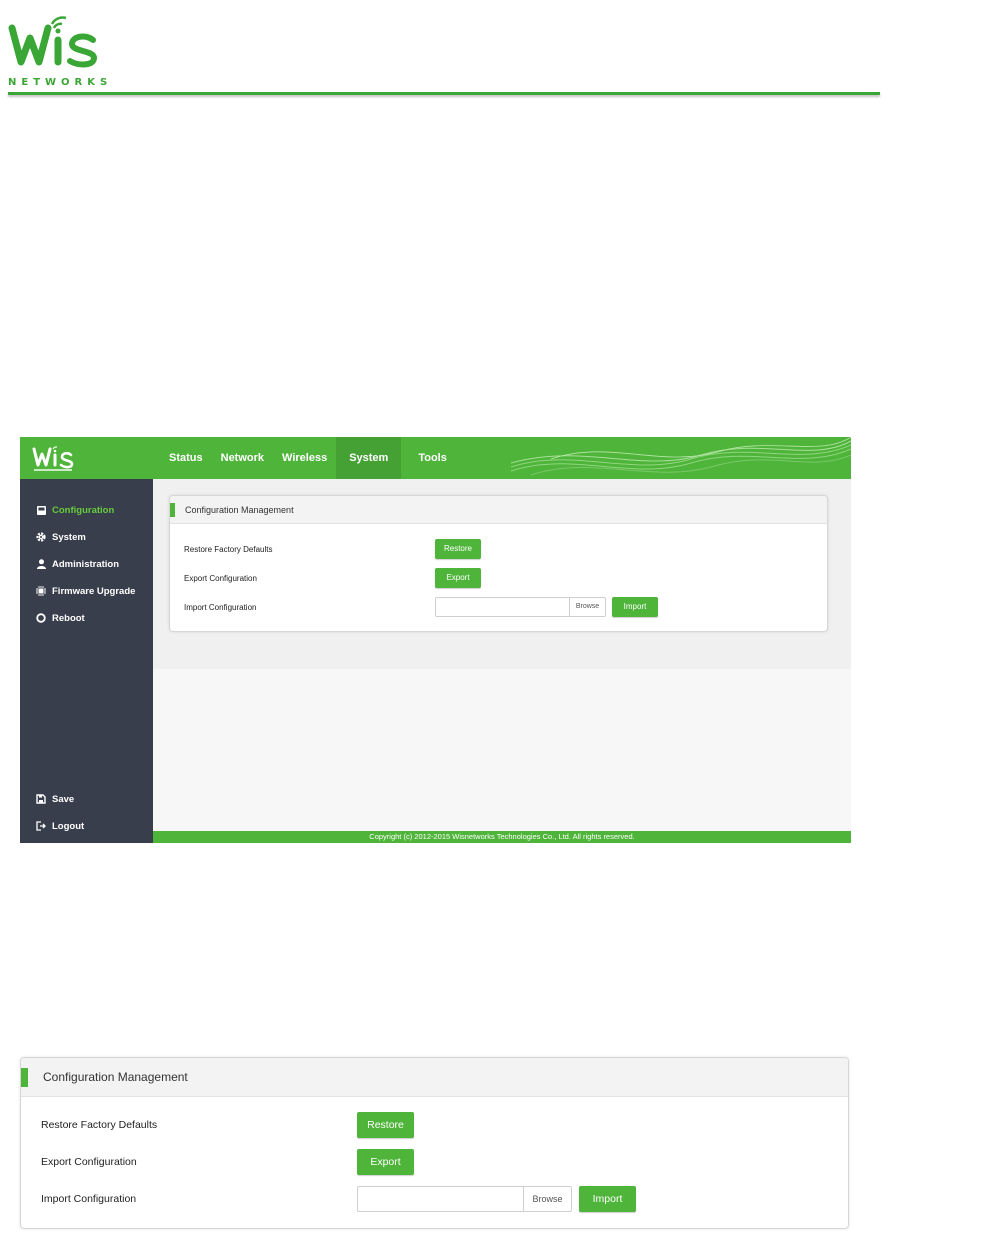 Image resolution: width=985 pixels, height=1234 pixels. What do you see at coordinates (83, 510) in the screenshot?
I see `sidebar-item-label: Configuration` at bounding box center [83, 510].